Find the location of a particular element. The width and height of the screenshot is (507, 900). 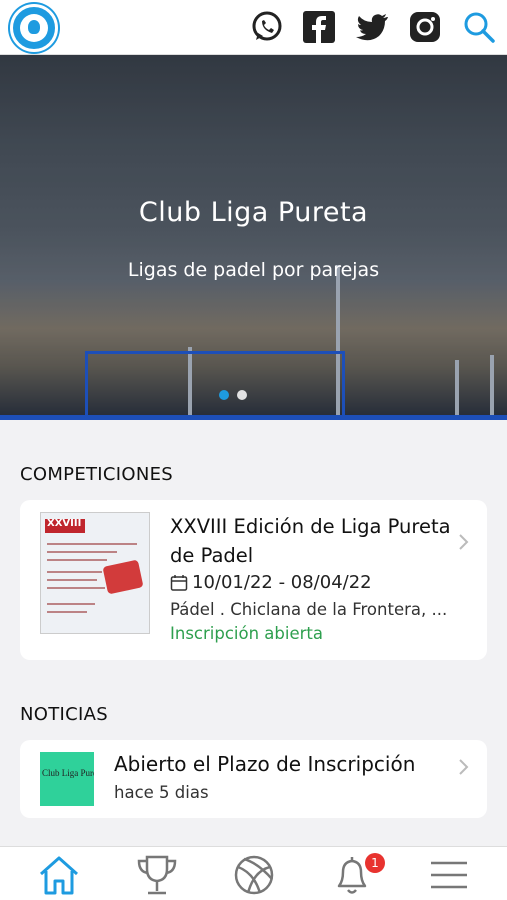

top-bar is located at coordinates (253, 27).